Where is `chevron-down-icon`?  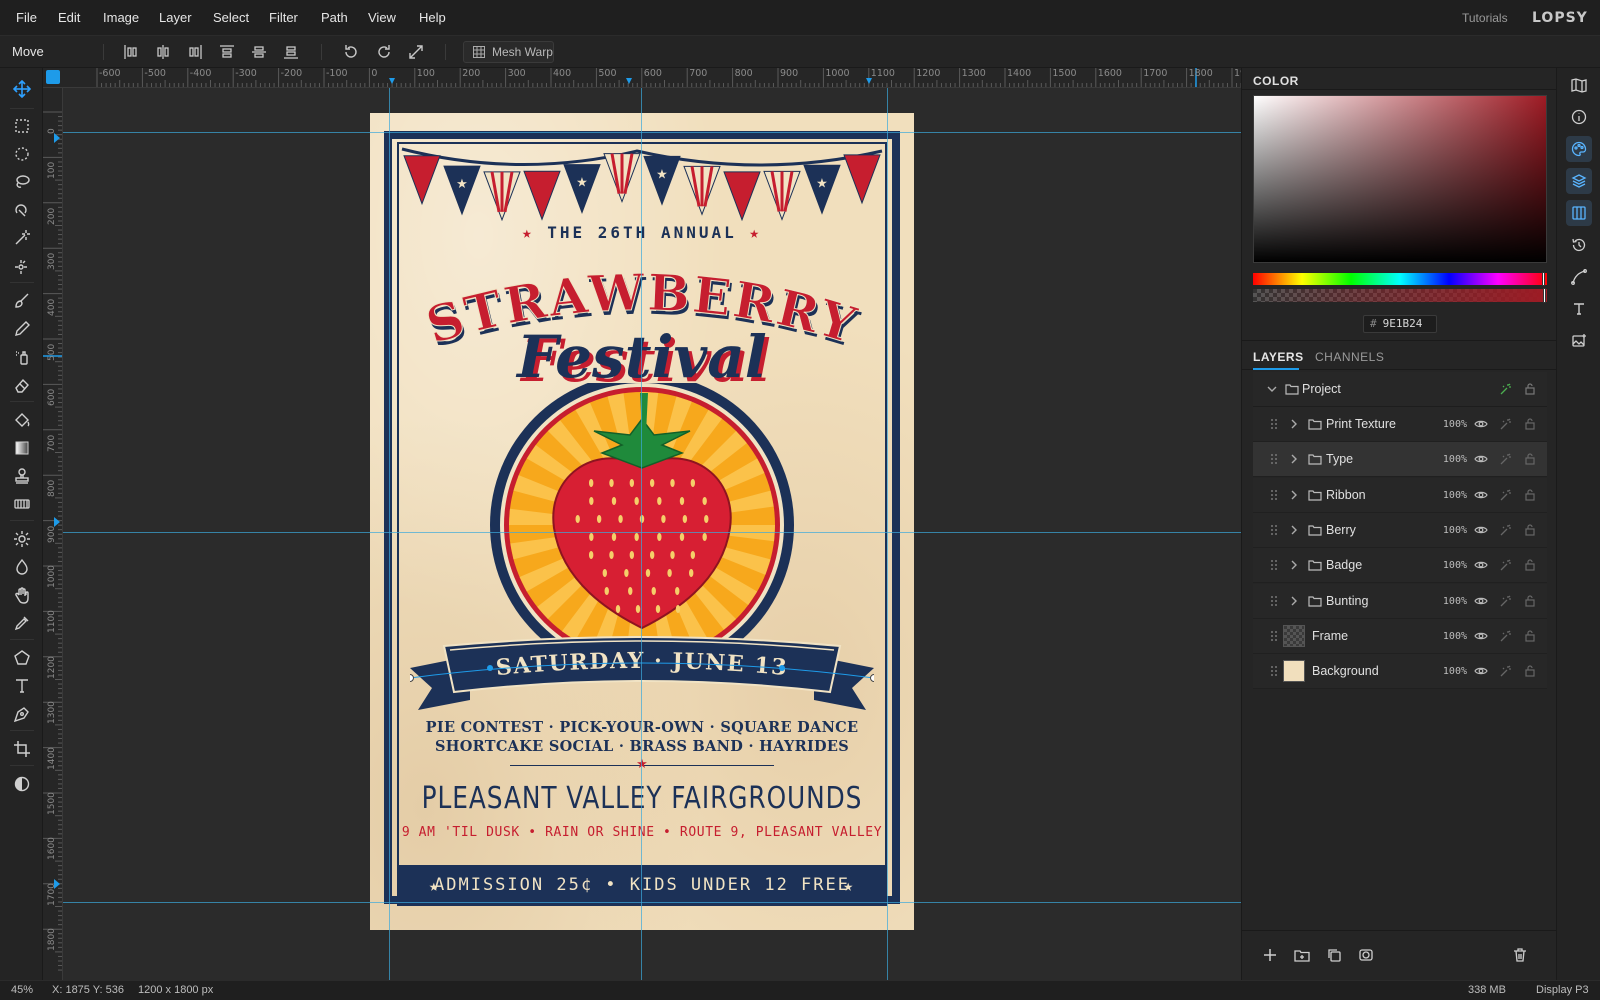 chevron-down-icon is located at coordinates (1272, 389).